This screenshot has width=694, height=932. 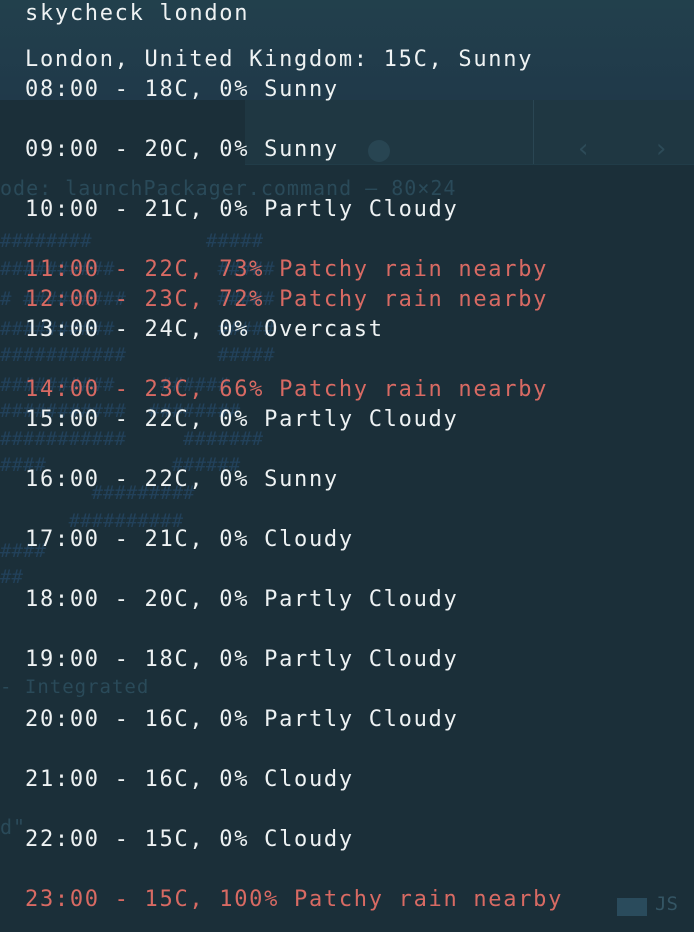 I want to click on terminal-command: skycheck london, so click(x=137, y=13).